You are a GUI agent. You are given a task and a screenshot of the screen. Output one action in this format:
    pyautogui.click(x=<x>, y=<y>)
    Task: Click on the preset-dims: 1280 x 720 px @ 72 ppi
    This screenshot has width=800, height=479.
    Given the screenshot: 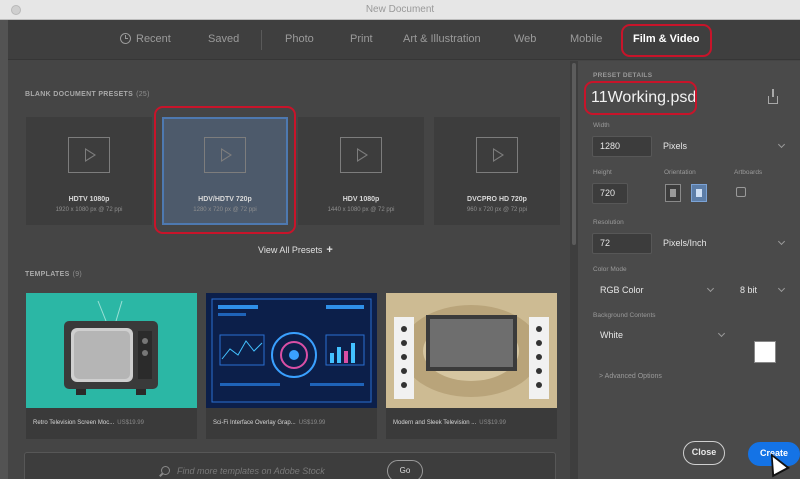 What is the action you would take?
    pyautogui.click(x=225, y=210)
    